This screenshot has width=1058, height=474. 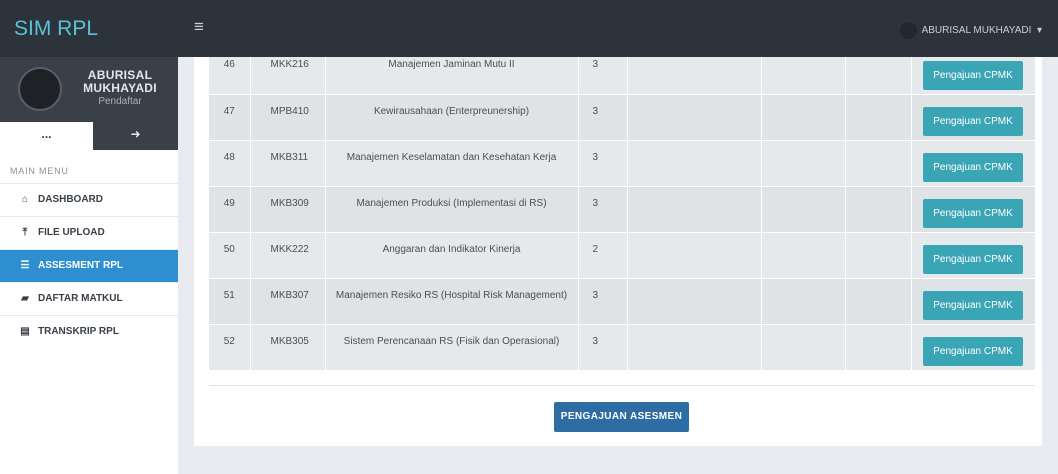 What do you see at coordinates (89, 28) in the screenshot?
I see `brand-logo: SIM RPL` at bounding box center [89, 28].